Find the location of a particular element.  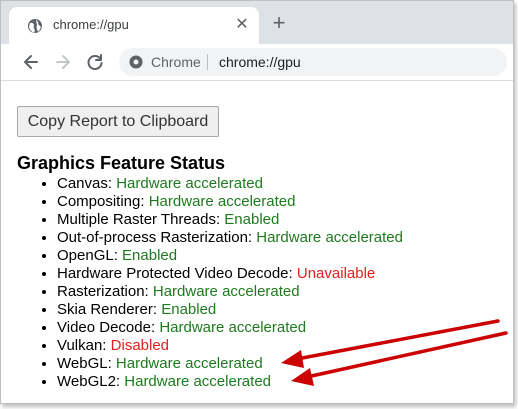

annotation-arrow is located at coordinates (390, 343).